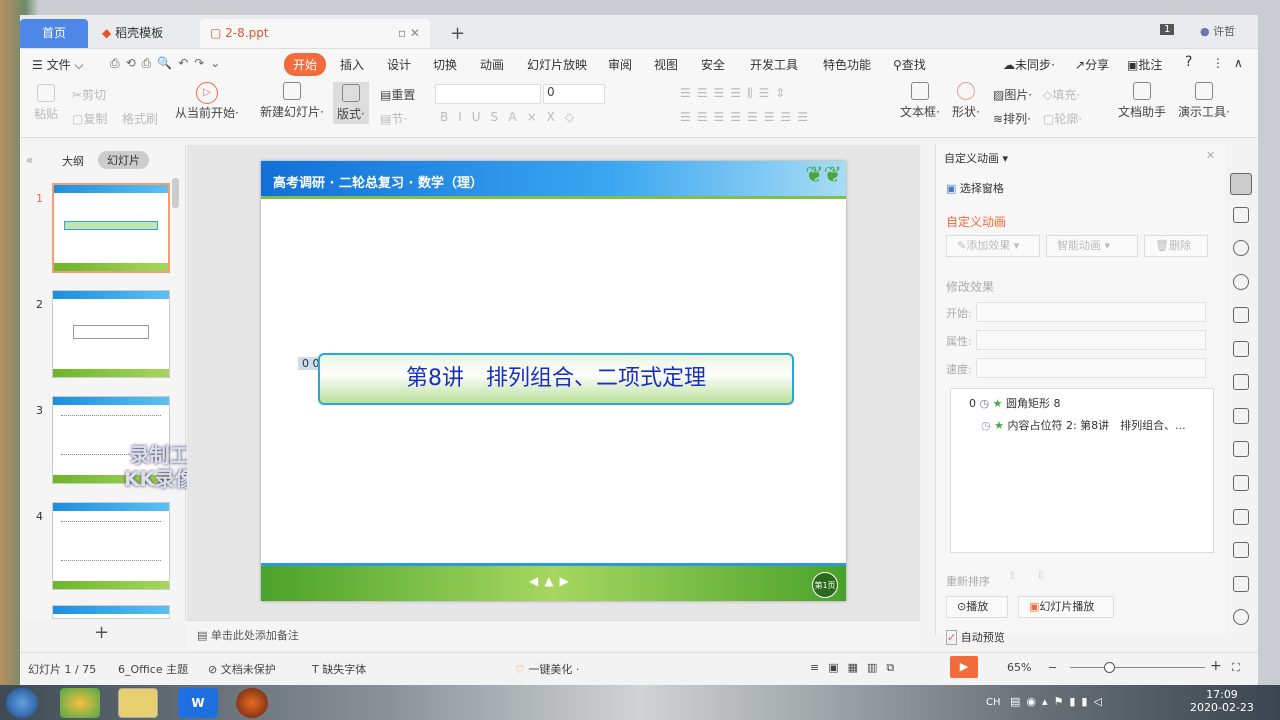 The image size is (1280, 720). What do you see at coordinates (292, 101) in the screenshot?
I see `new-slide-button: 新建幻灯片·` at bounding box center [292, 101].